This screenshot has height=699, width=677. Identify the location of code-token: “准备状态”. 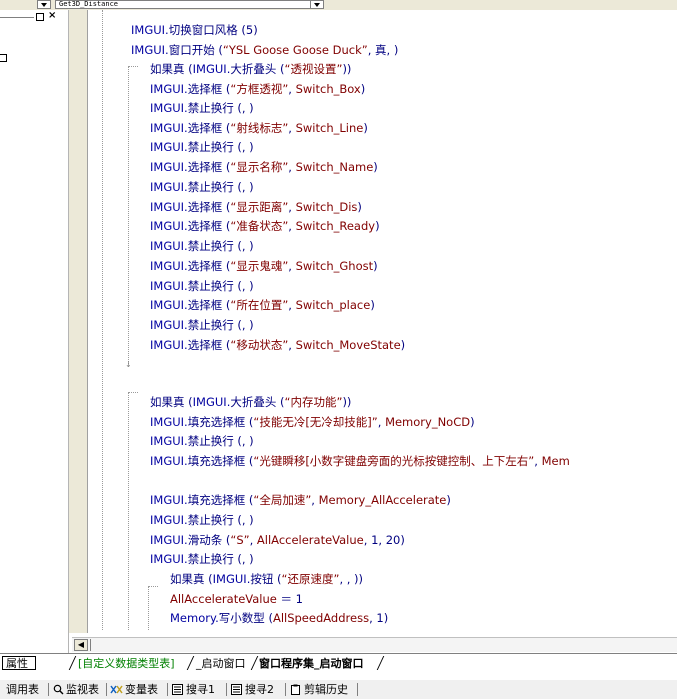
(259, 226).